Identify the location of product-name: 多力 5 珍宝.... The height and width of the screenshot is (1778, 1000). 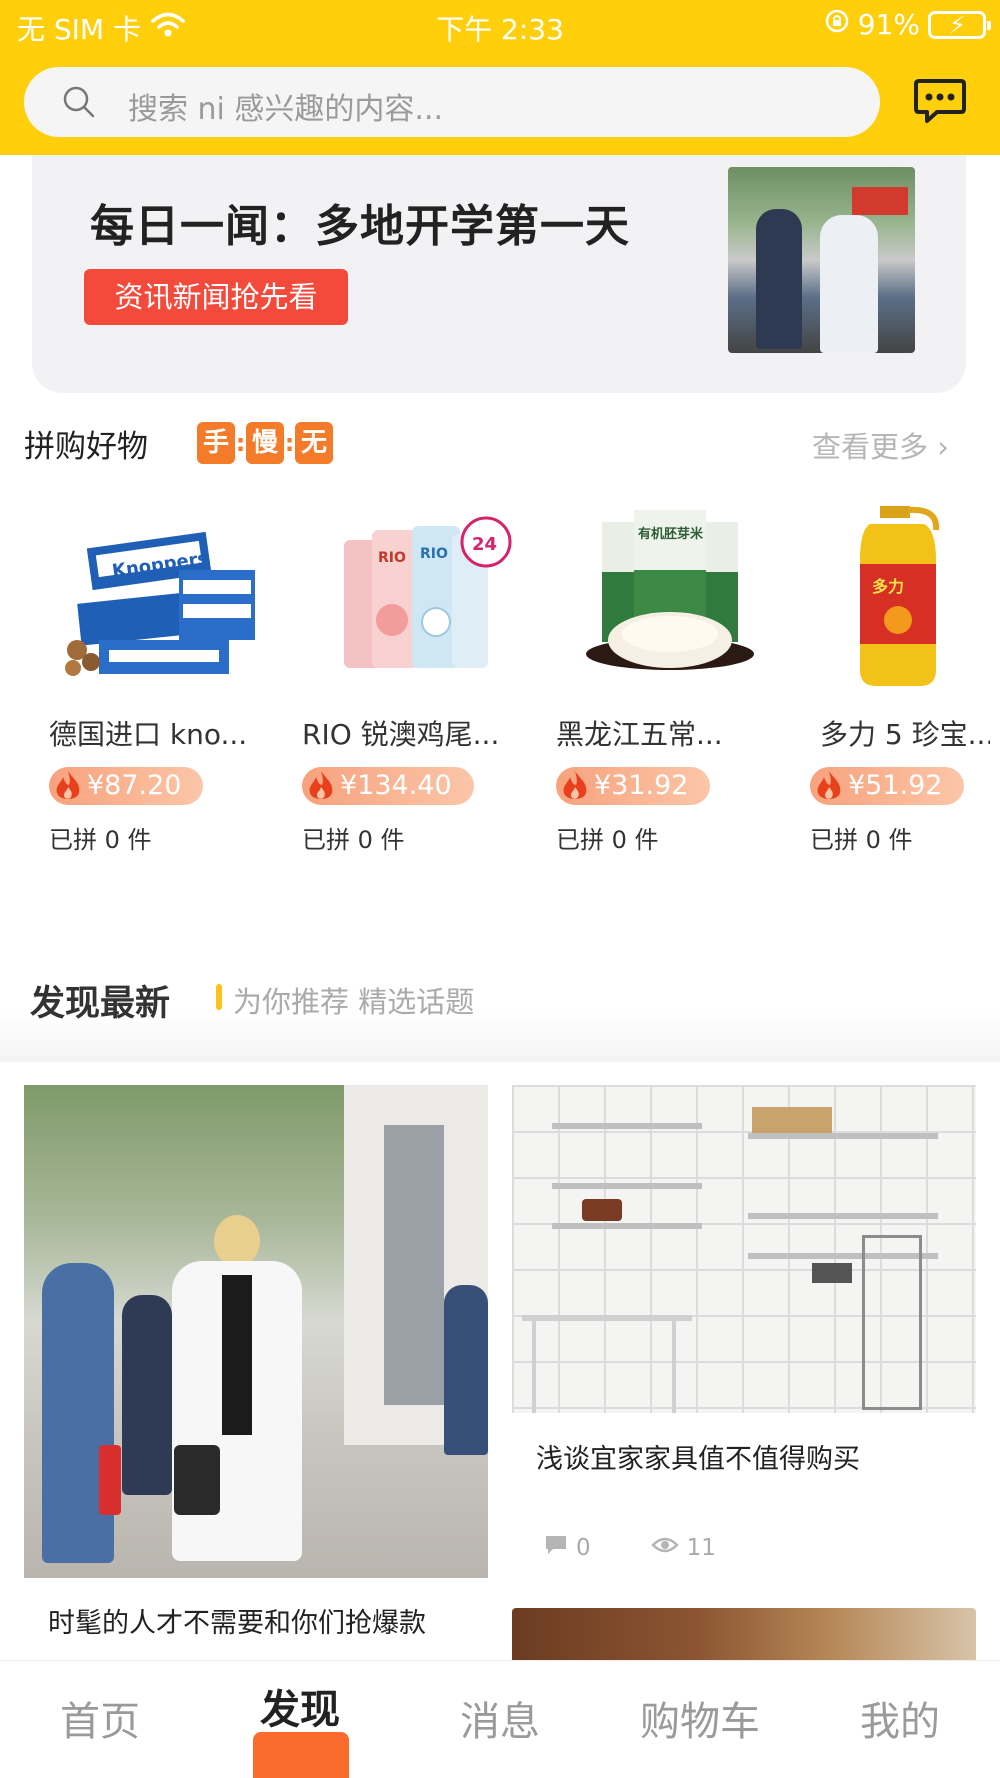
(905, 734).